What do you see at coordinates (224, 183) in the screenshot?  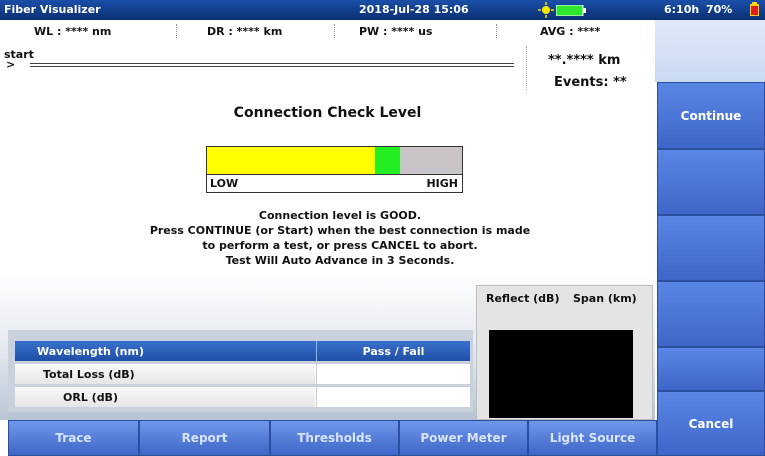 I see `low-label: LOW` at bounding box center [224, 183].